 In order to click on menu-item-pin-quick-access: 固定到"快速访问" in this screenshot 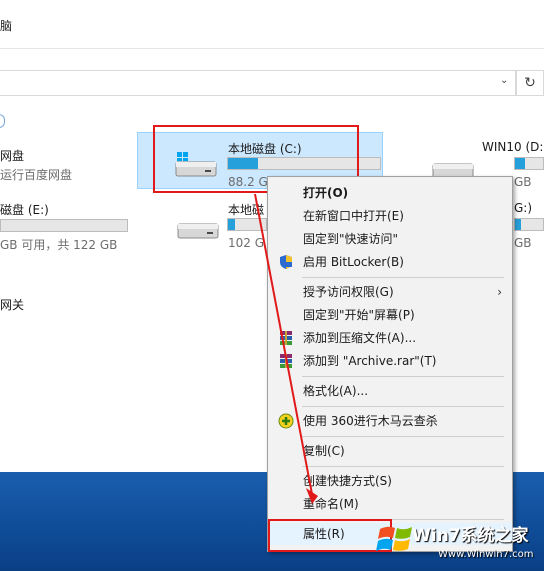, I will do `click(390, 239)`.